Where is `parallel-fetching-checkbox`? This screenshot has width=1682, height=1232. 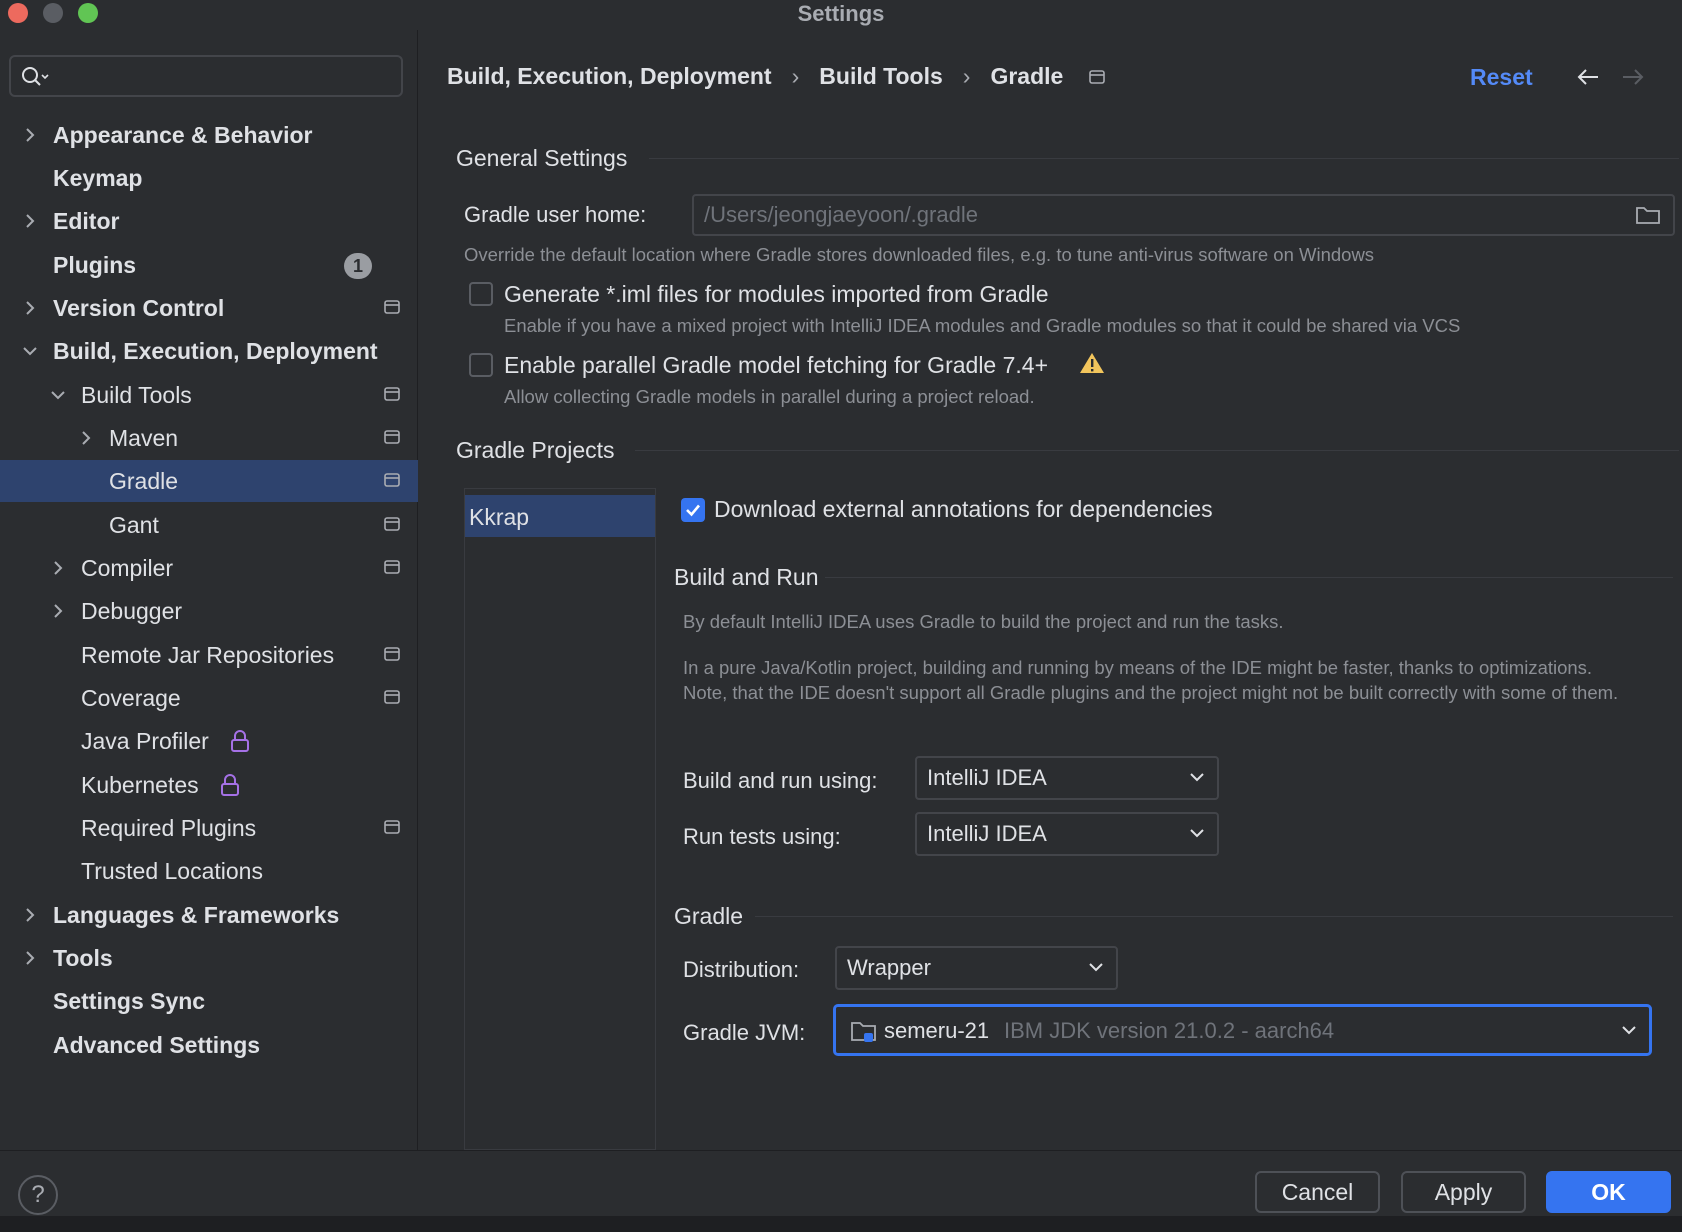
parallel-fetching-checkbox is located at coordinates (481, 365).